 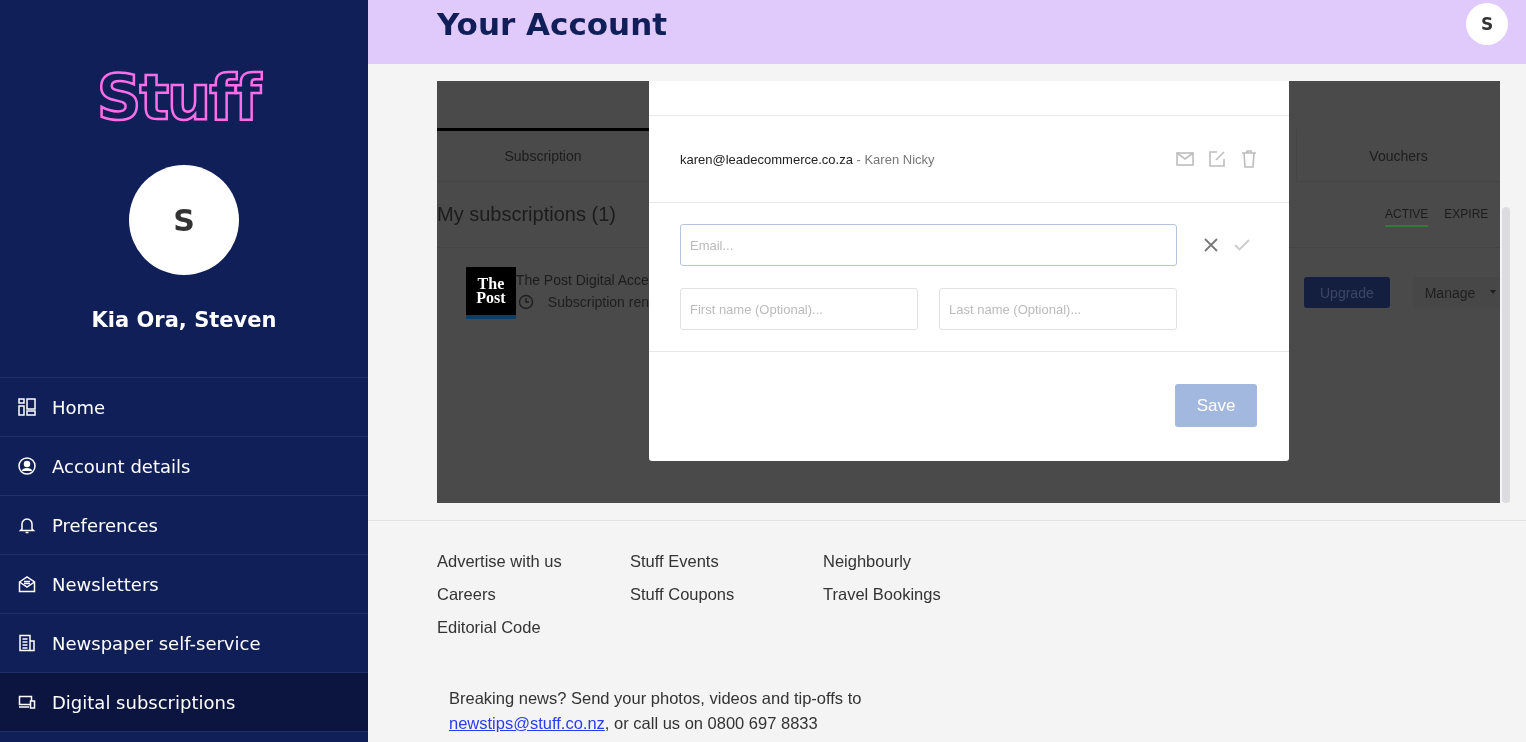 I want to click on footer-link: Neighbourly, so click(x=919, y=561).